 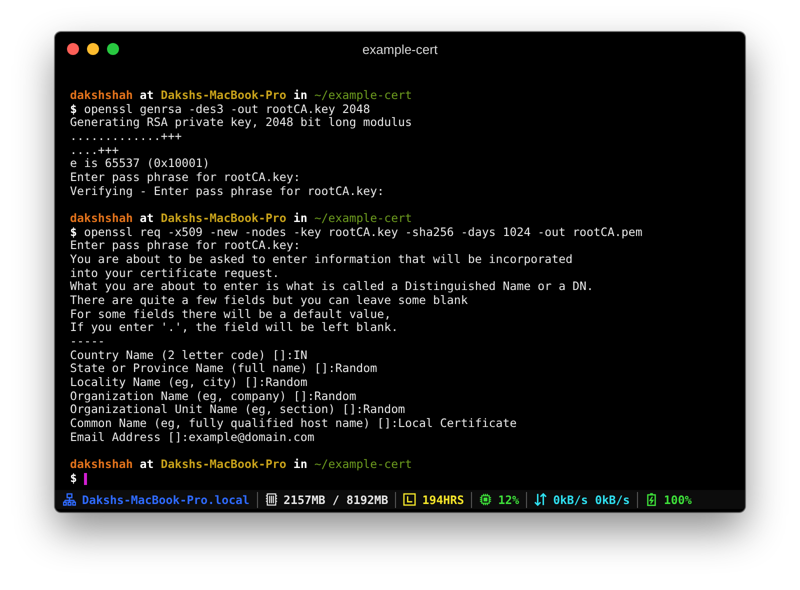 What do you see at coordinates (362, 233) in the screenshot?
I see `command-text: openssl req -x509 -new -nodes -key rootCA.key -sha256 -days 1024 -out rootCA.pem` at bounding box center [362, 233].